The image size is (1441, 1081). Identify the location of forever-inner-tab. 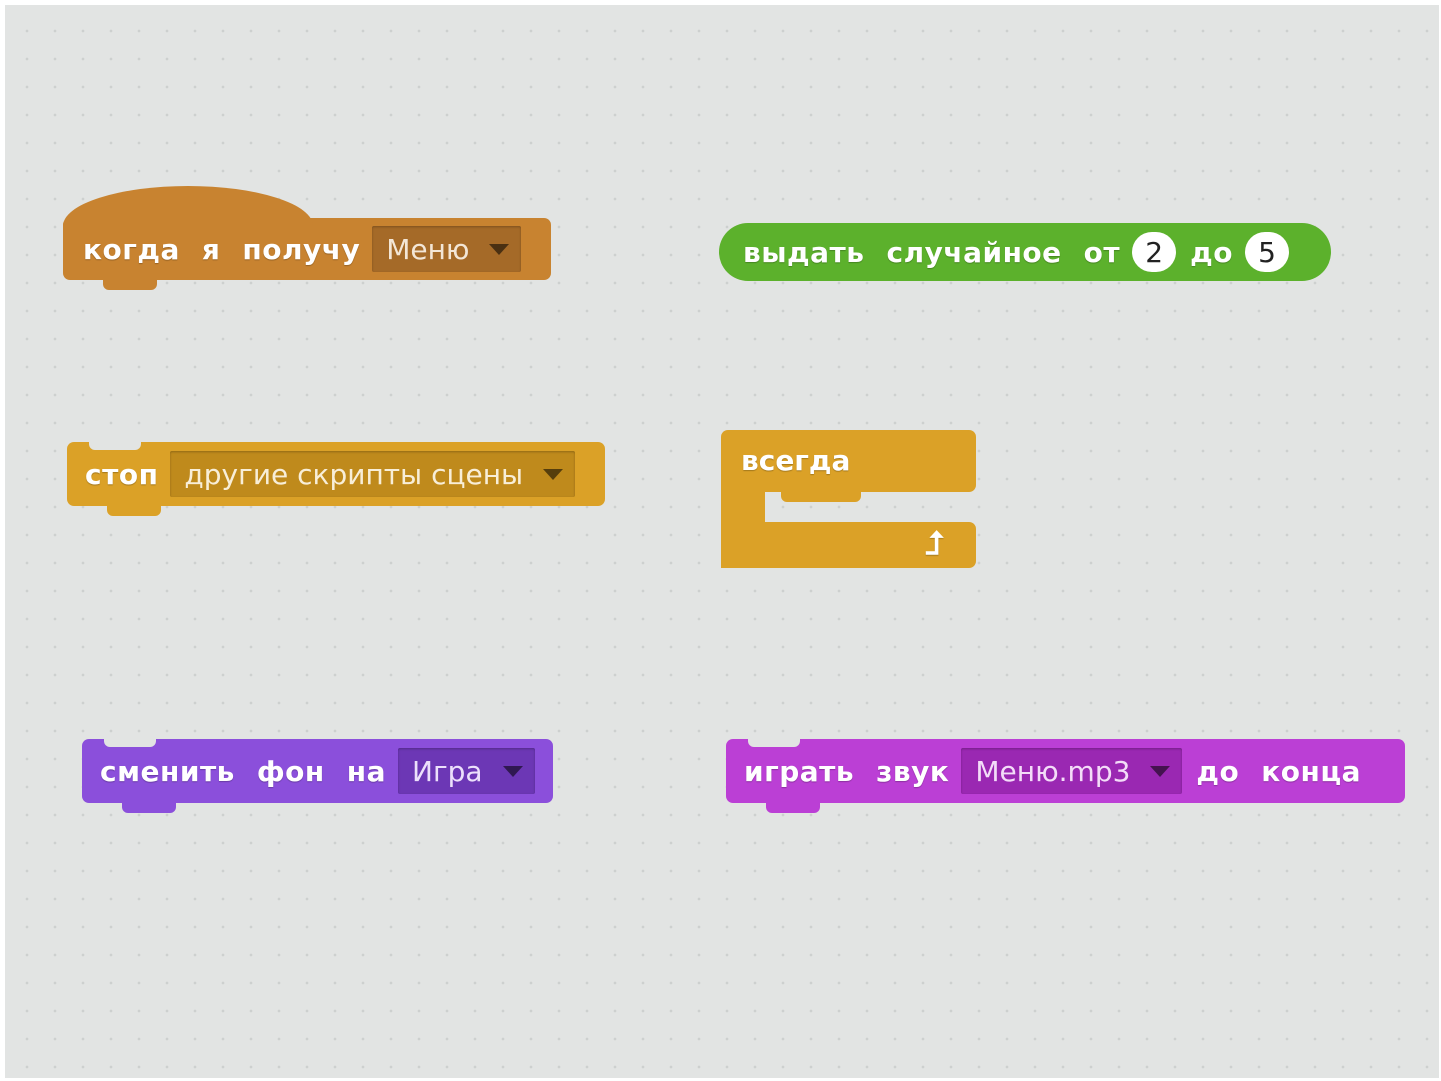
(821, 496).